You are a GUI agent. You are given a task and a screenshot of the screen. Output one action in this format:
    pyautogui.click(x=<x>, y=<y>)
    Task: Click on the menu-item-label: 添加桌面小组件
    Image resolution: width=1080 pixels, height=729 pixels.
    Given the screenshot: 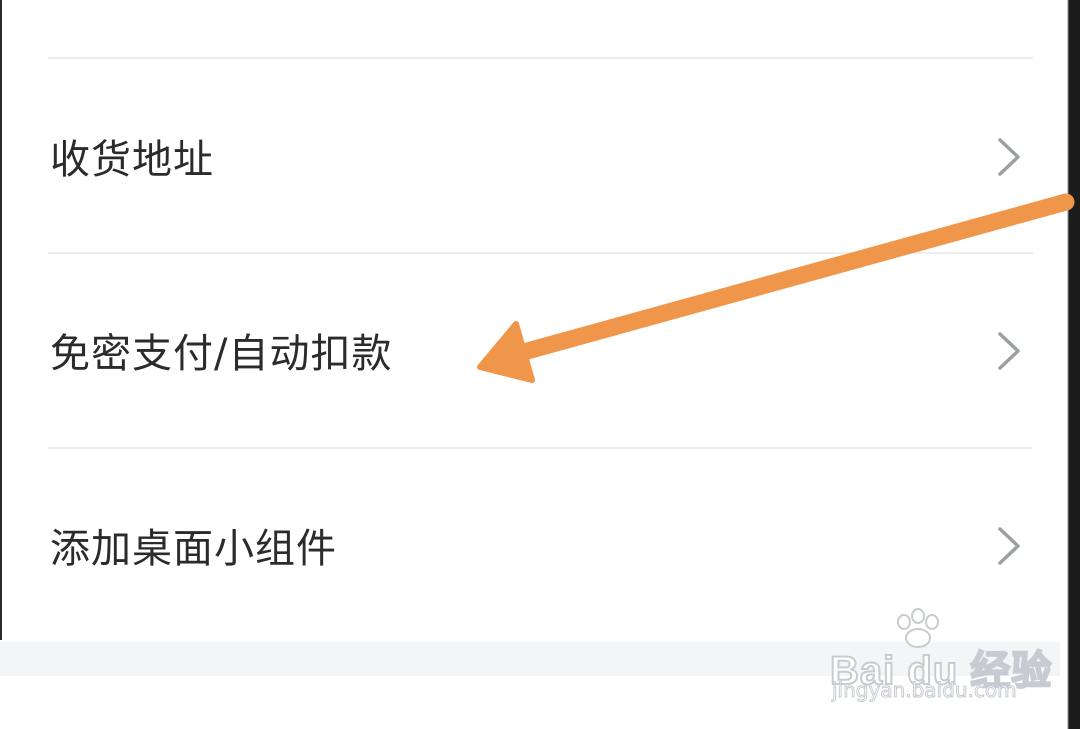 What is the action you would take?
    pyautogui.click(x=193, y=548)
    